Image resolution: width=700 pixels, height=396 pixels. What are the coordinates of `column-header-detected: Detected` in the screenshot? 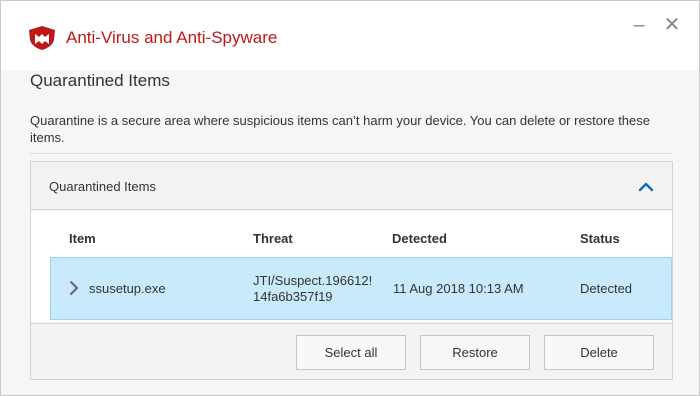 It's located at (419, 238).